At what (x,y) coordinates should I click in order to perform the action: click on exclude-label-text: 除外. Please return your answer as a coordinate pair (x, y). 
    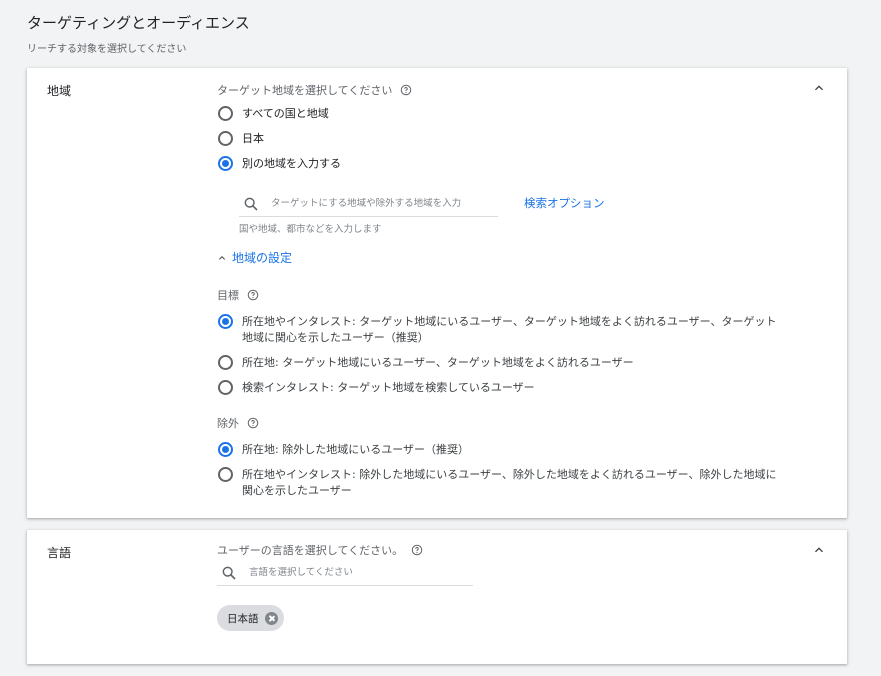
    Looking at the image, I should click on (228, 423).